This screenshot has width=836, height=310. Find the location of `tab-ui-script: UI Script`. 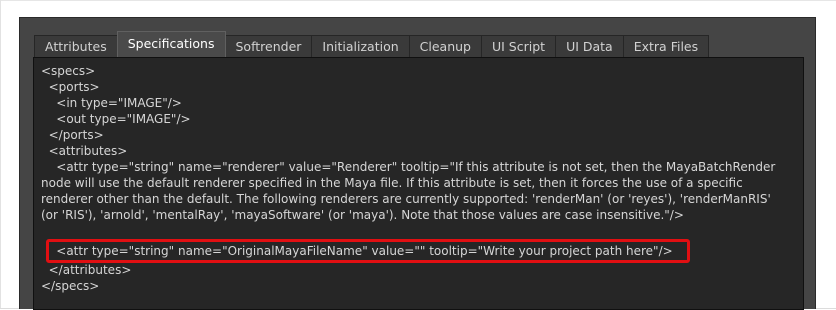

tab-ui-script: UI Script is located at coordinates (518, 46).